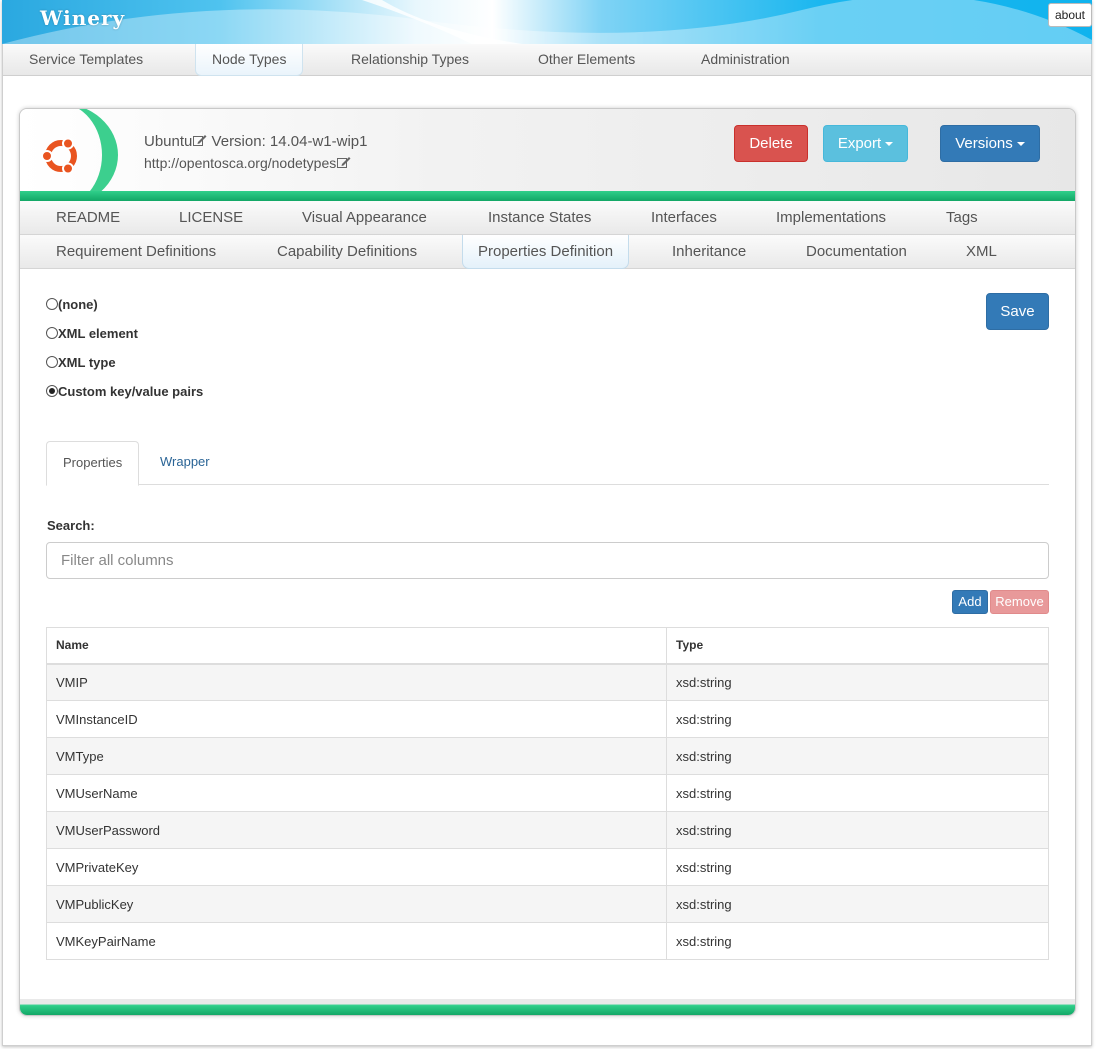  What do you see at coordinates (981, 251) in the screenshot?
I see `tab-xml: XML` at bounding box center [981, 251].